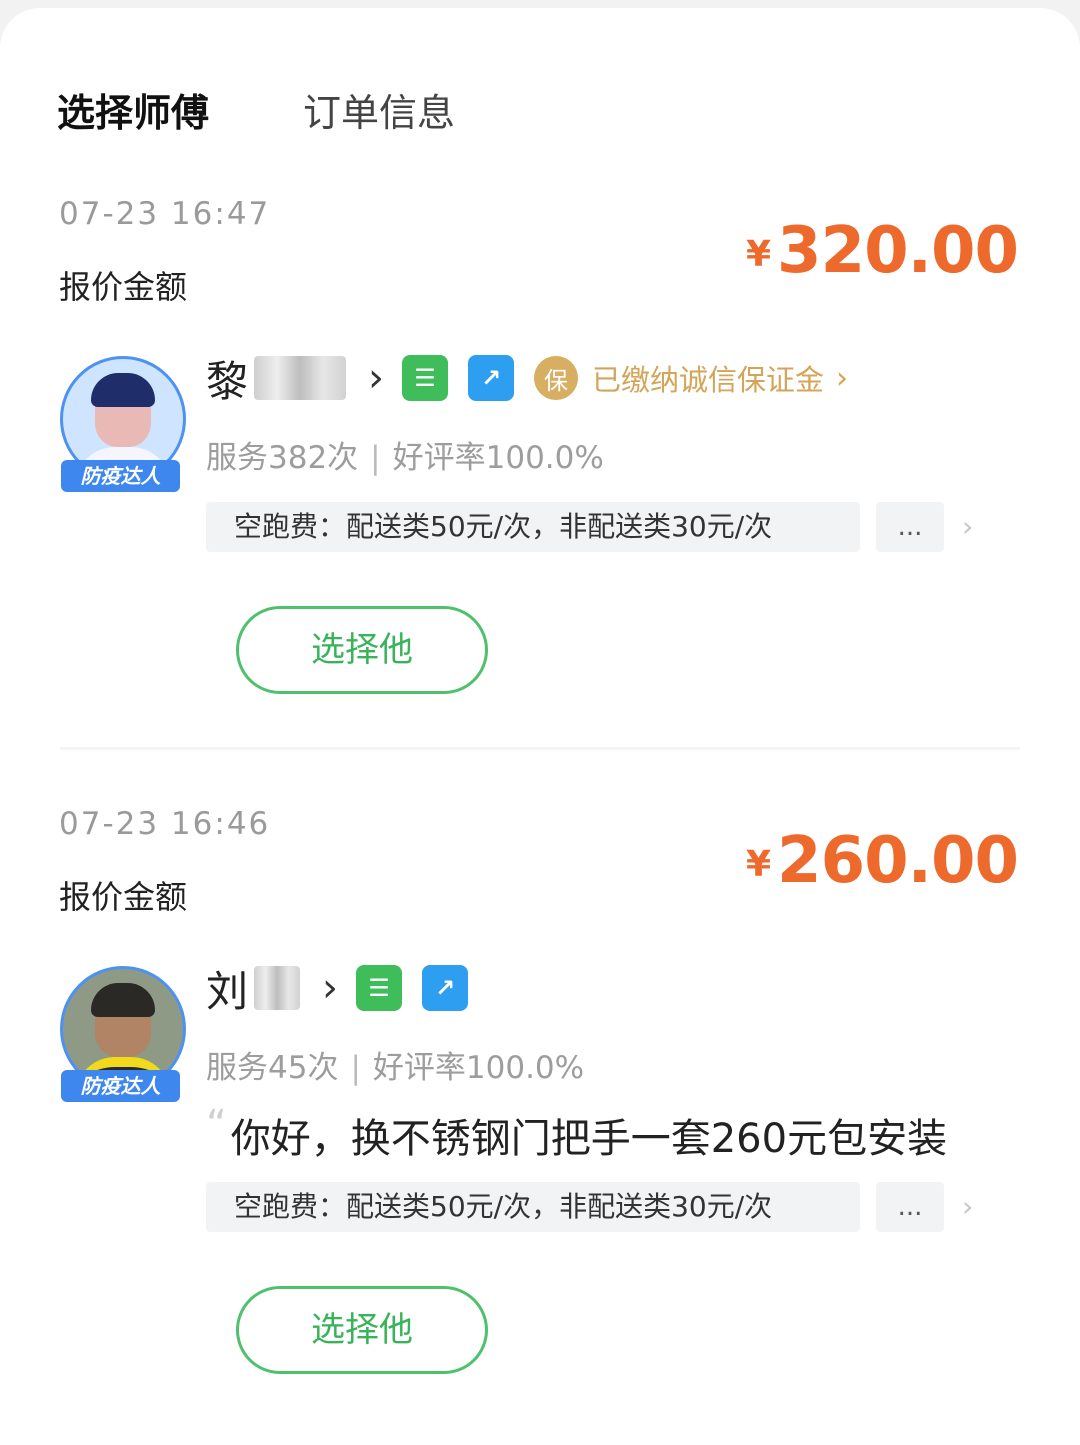 This screenshot has width=1080, height=1445. I want to click on price-amount: 260.00, so click(898, 861).